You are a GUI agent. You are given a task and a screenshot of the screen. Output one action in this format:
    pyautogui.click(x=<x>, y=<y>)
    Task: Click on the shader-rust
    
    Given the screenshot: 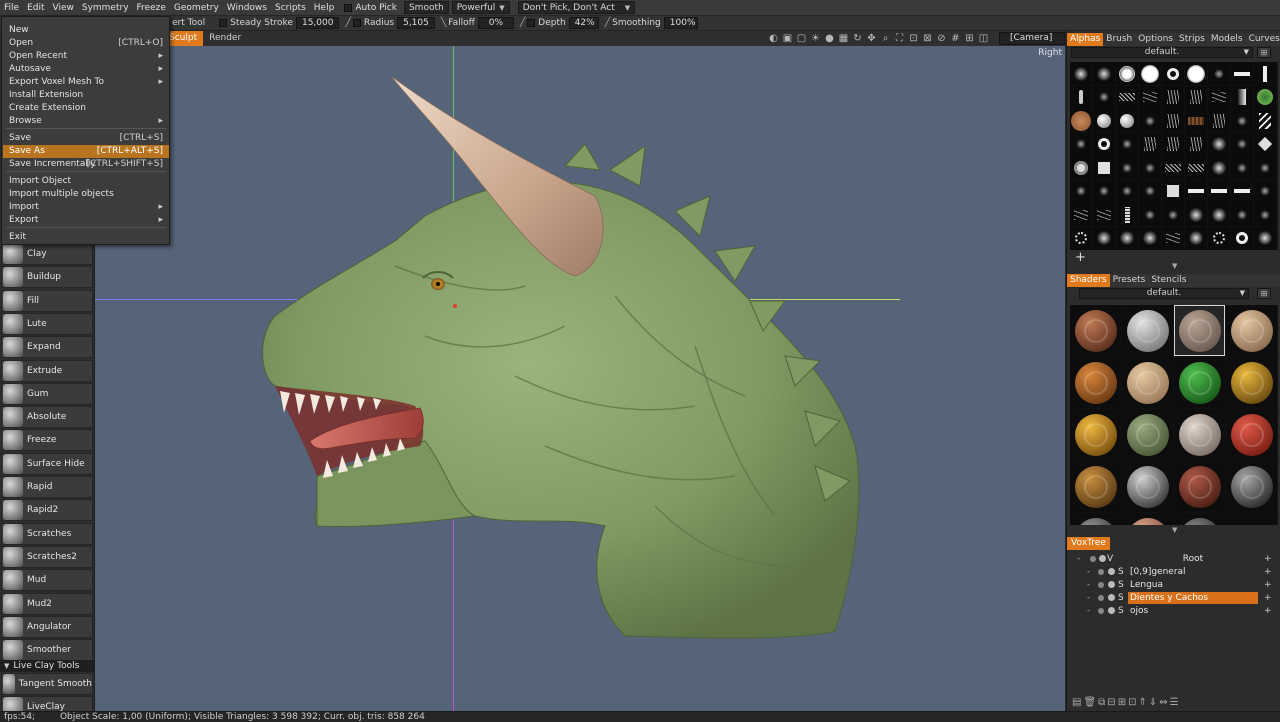 What is the action you would take?
    pyautogui.click(x=1199, y=486)
    